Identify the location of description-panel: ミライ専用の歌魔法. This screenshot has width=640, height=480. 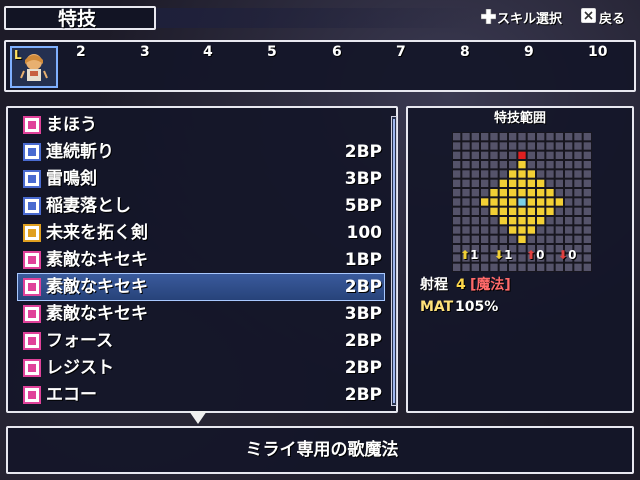
(320, 450).